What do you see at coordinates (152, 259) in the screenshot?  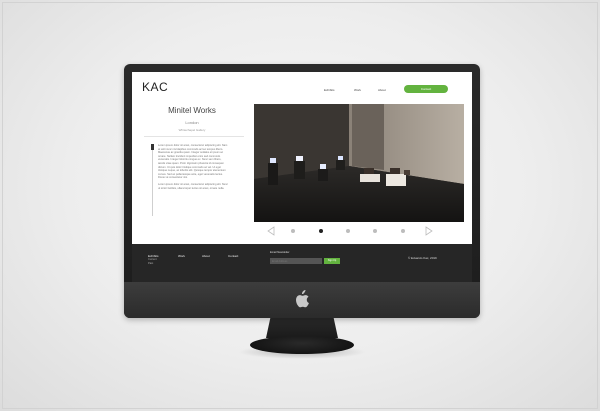 I see `footer-sublink-current: Current` at bounding box center [152, 259].